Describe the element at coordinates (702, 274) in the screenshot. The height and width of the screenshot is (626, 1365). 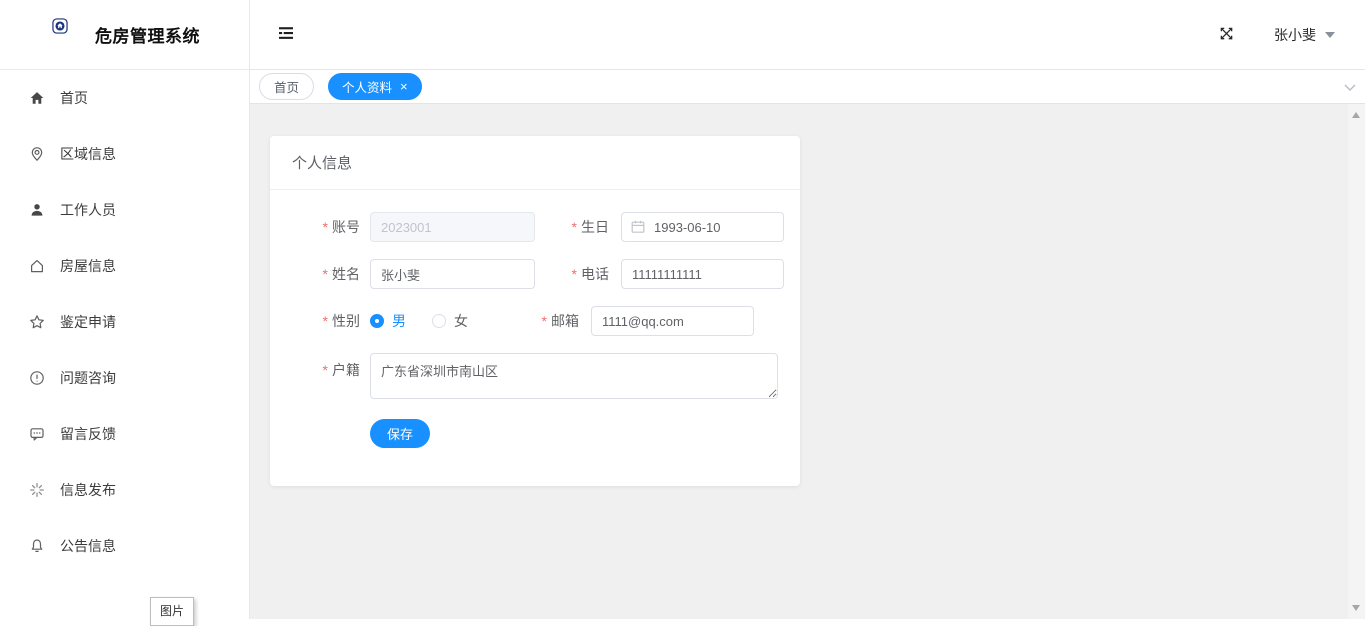
I see `phone-input` at that location.